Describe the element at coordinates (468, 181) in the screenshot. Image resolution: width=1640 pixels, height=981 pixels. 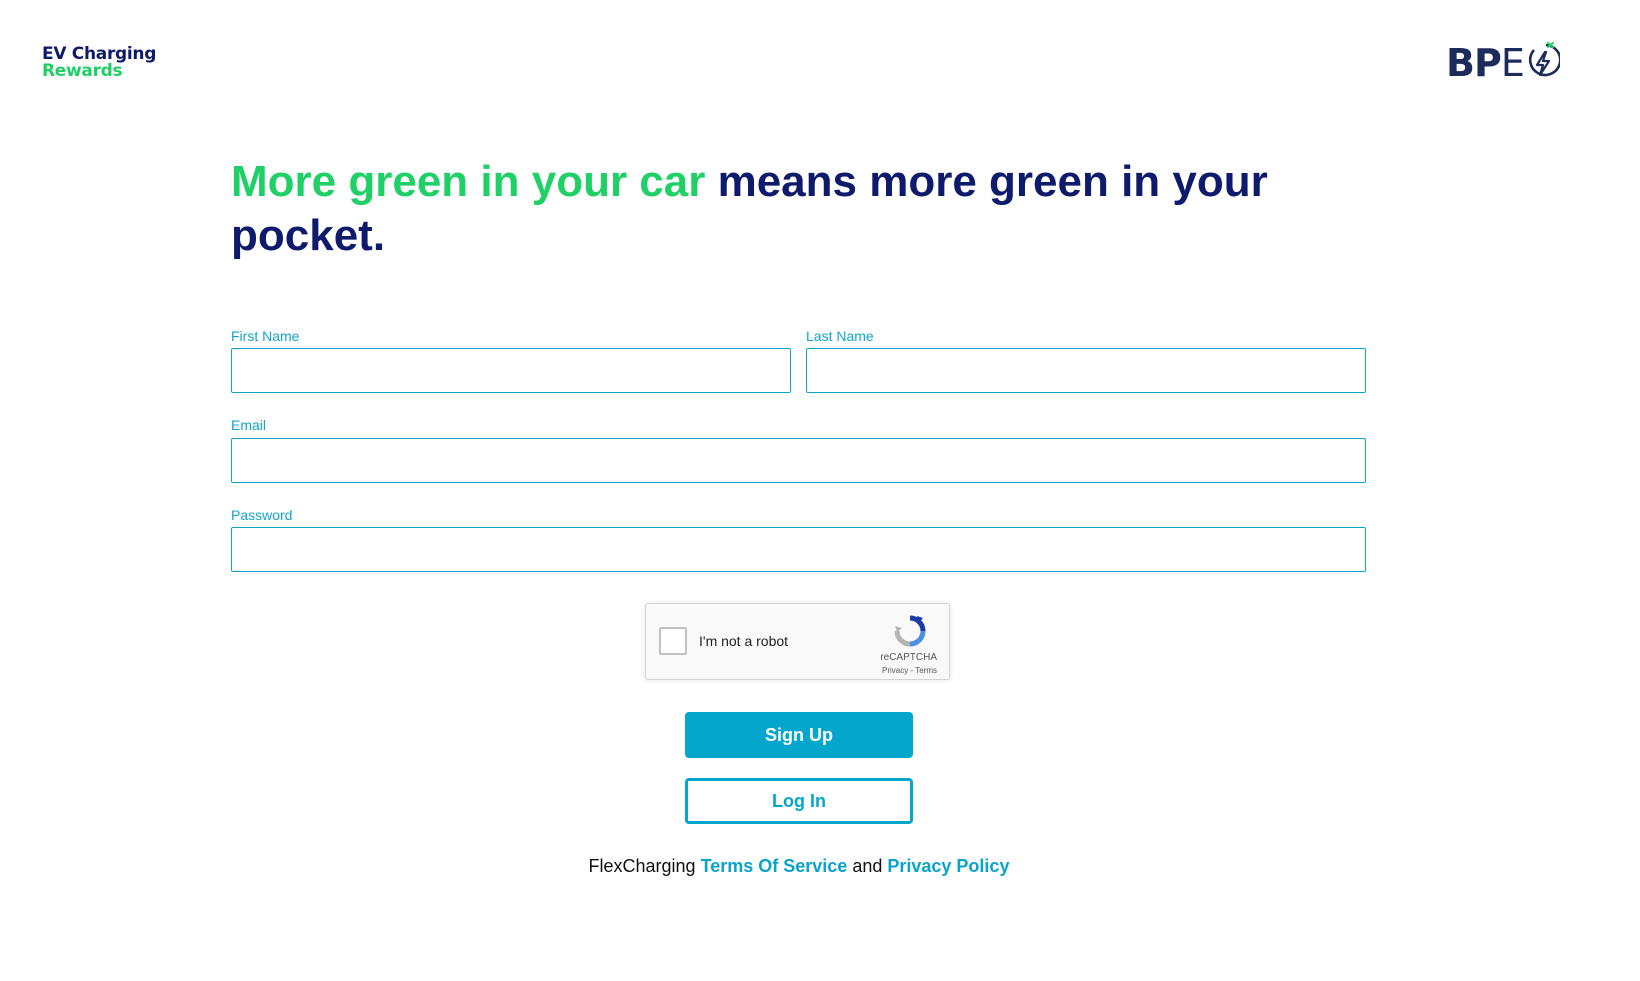
I see `headline-green-part: More green in your car` at that location.